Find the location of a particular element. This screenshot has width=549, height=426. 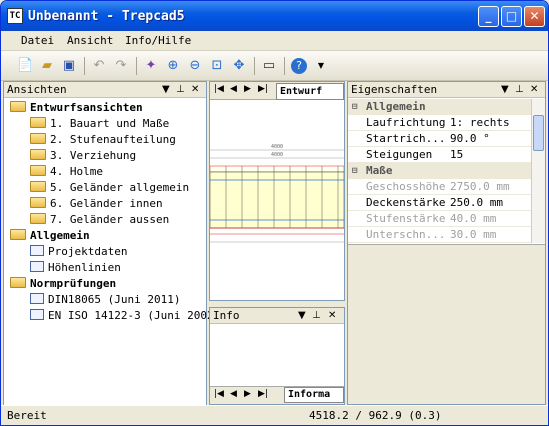

title-bar: TC Unbenannt - Trepcad5 _ □ ✕ is located at coordinates (274, 16).